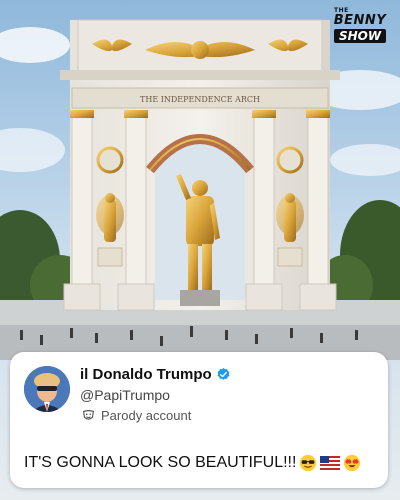 The height and width of the screenshot is (500, 400). What do you see at coordinates (308, 463) in the screenshot?
I see `sunglasses-face-emoji-icon` at bounding box center [308, 463].